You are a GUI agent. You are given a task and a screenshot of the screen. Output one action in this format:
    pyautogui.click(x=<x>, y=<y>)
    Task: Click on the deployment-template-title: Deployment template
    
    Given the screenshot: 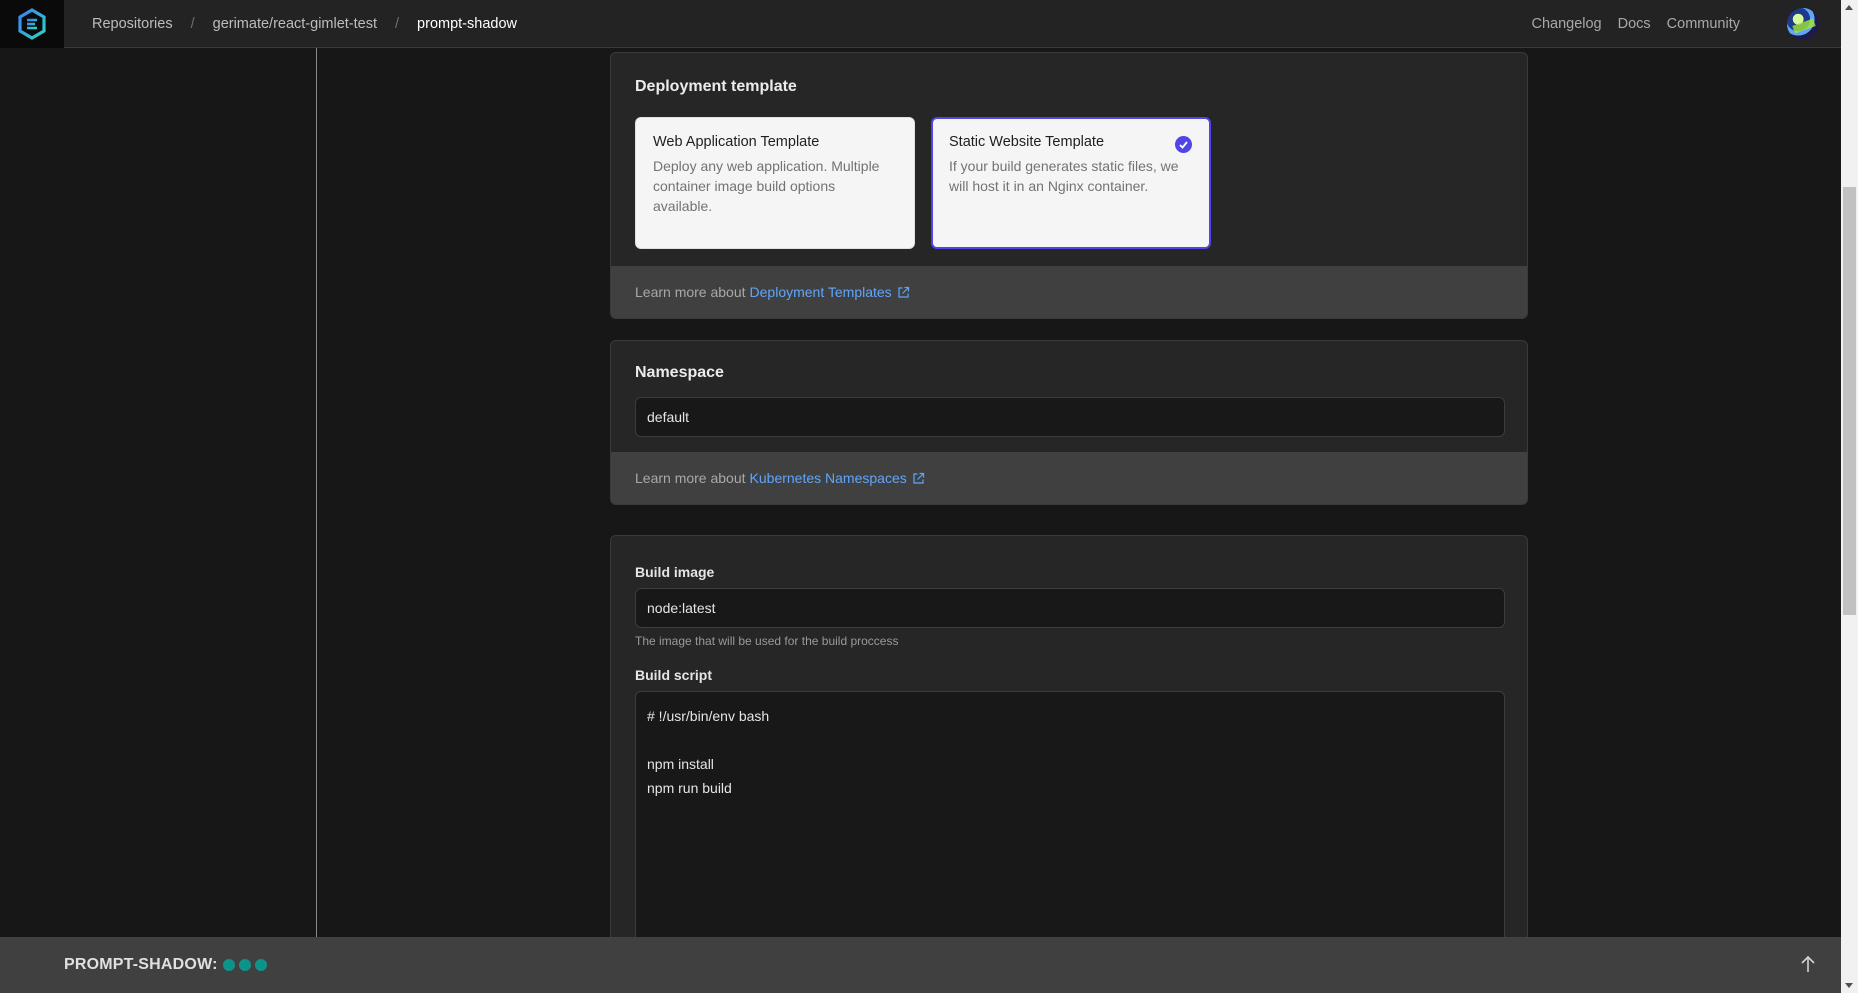 What is the action you would take?
    pyautogui.click(x=716, y=86)
    